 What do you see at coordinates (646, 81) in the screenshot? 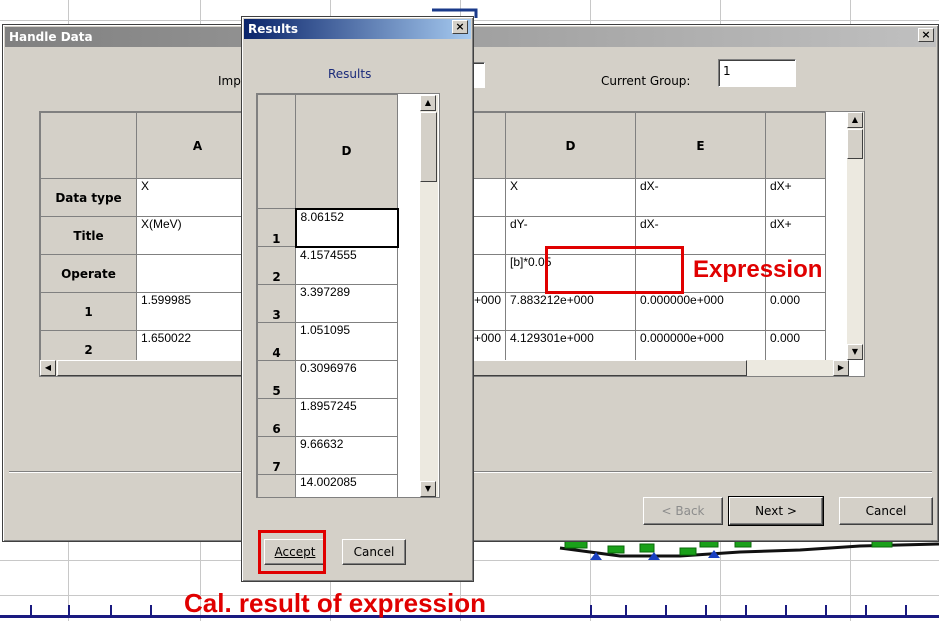
I see `current-group-label: Current Group:` at bounding box center [646, 81].